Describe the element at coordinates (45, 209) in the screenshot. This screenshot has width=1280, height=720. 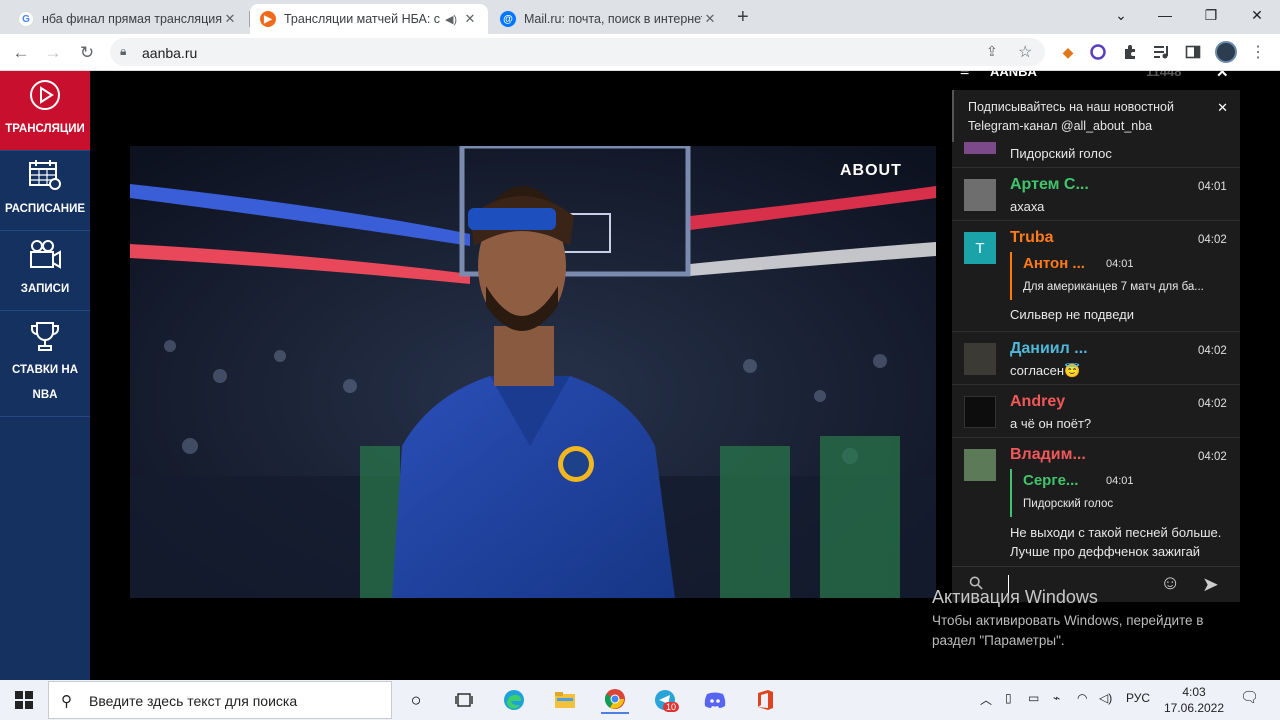
I see `sidebar-item-label: РАСПИСАНИЕ` at that location.